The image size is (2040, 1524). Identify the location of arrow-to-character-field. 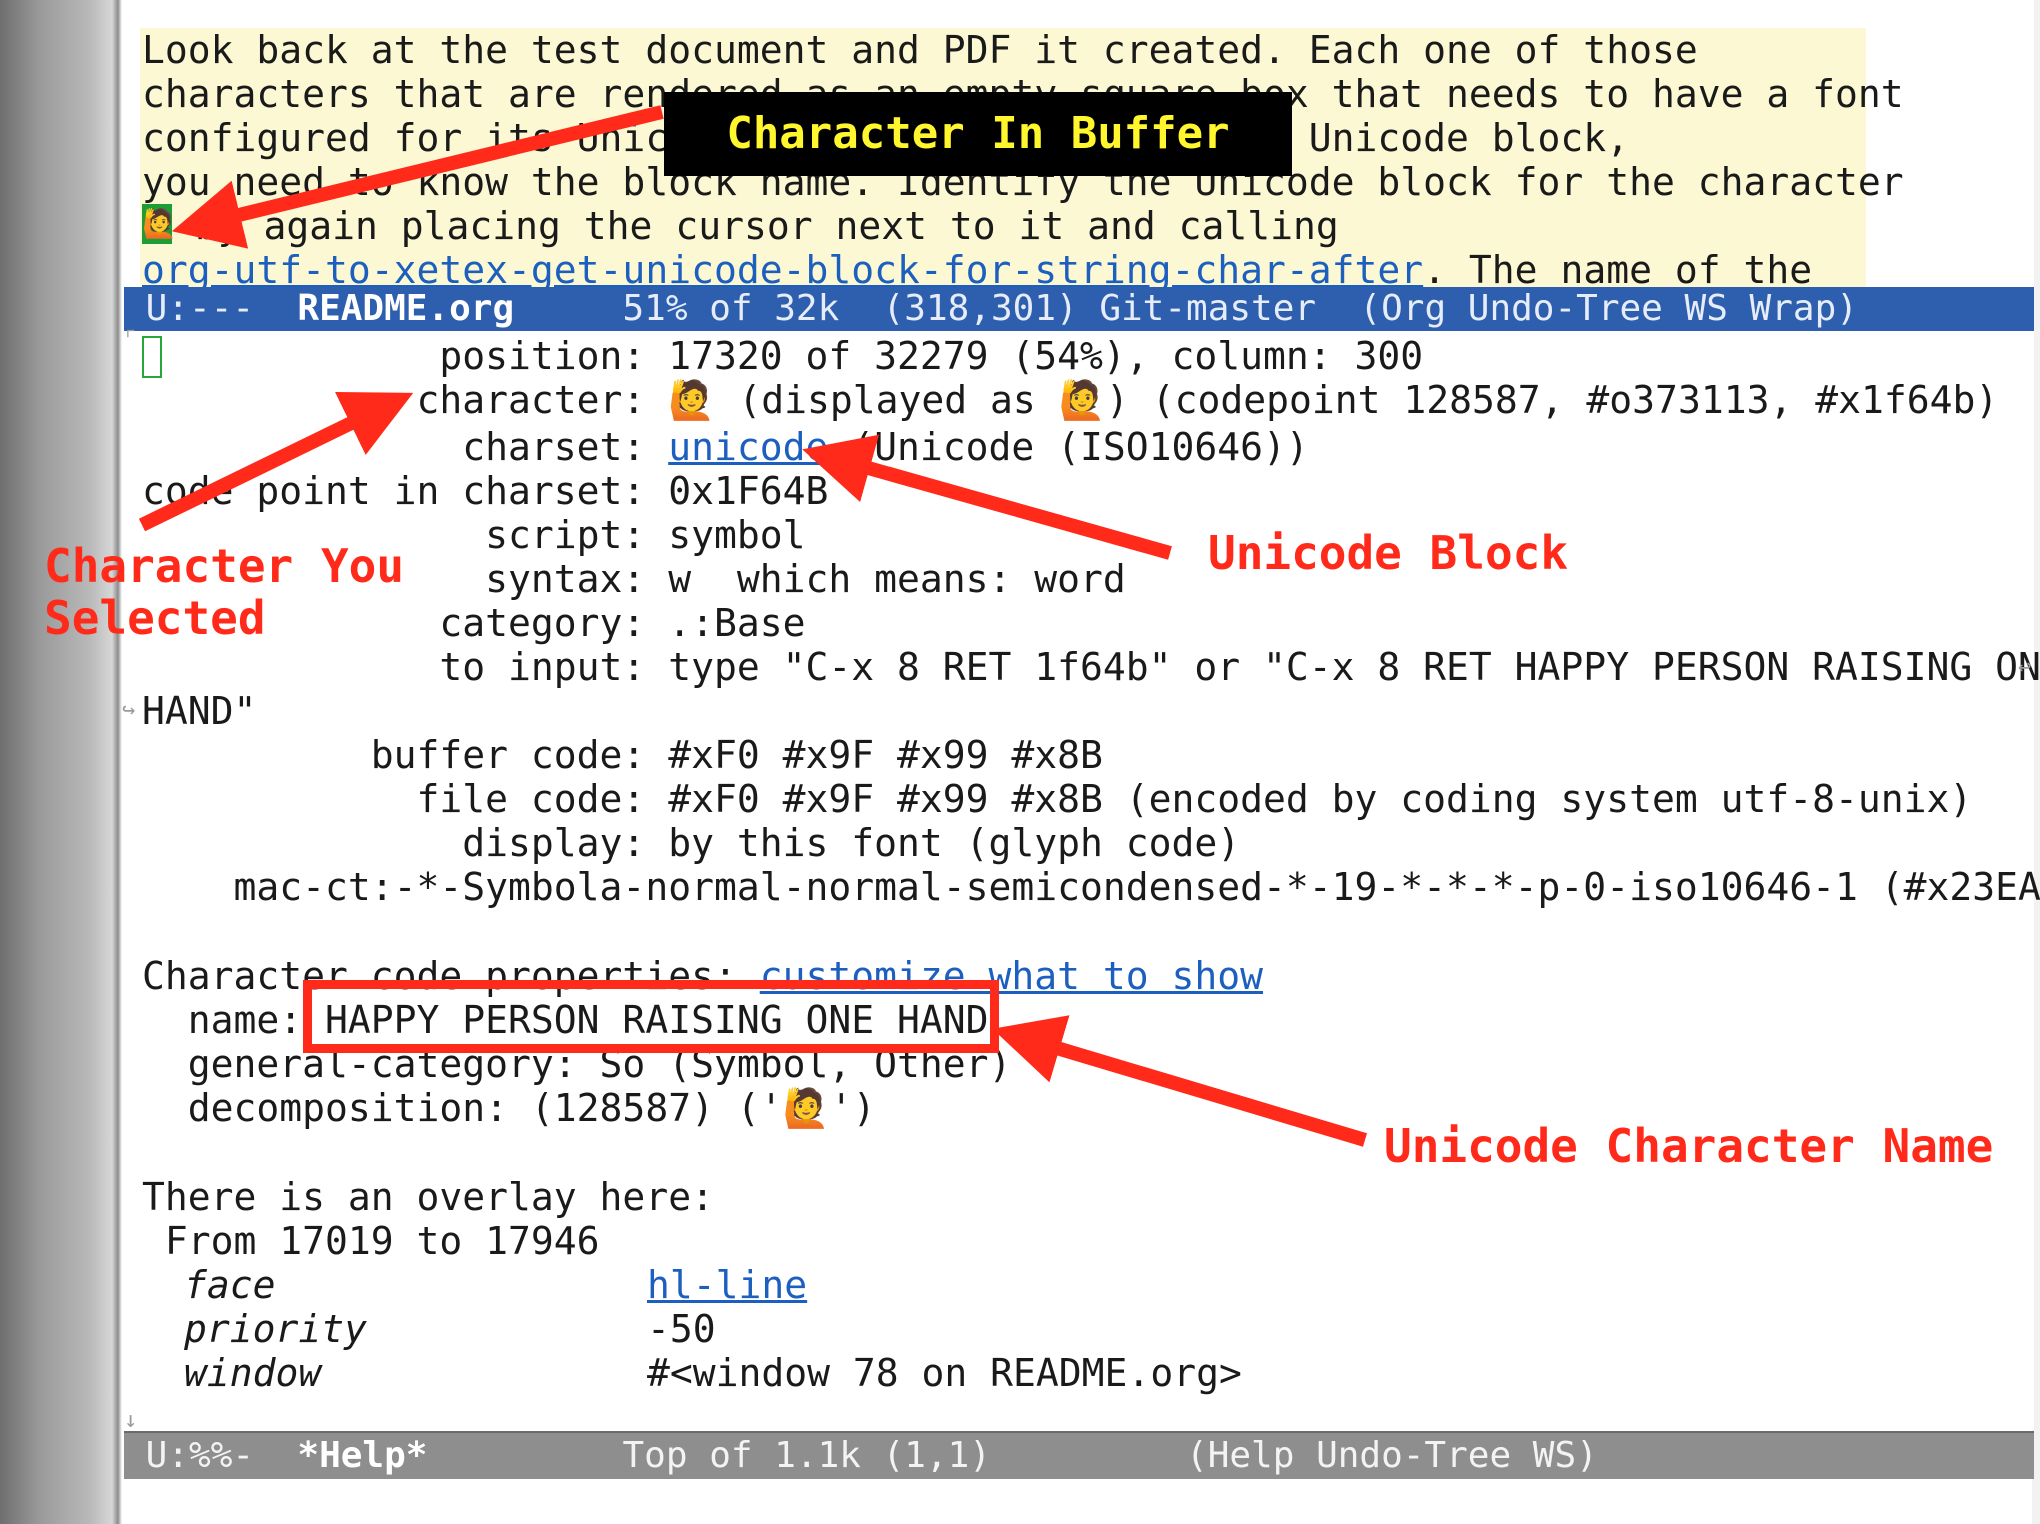
(276, 462).